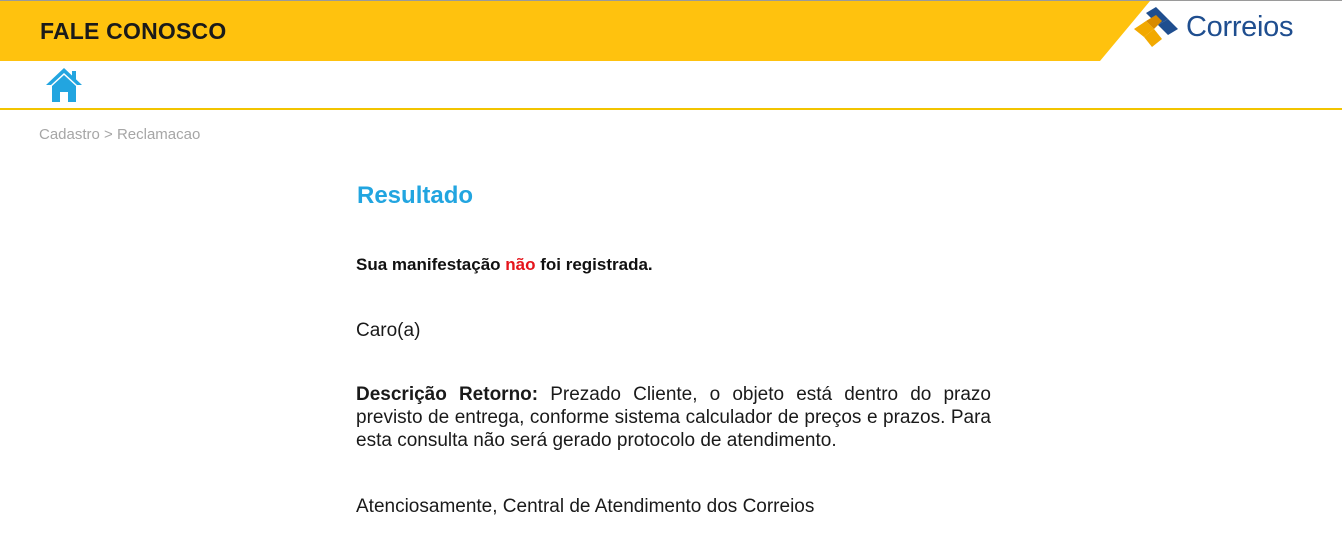 This screenshot has width=1342, height=535. I want to click on status-suffix: foi registrada., so click(594, 264).